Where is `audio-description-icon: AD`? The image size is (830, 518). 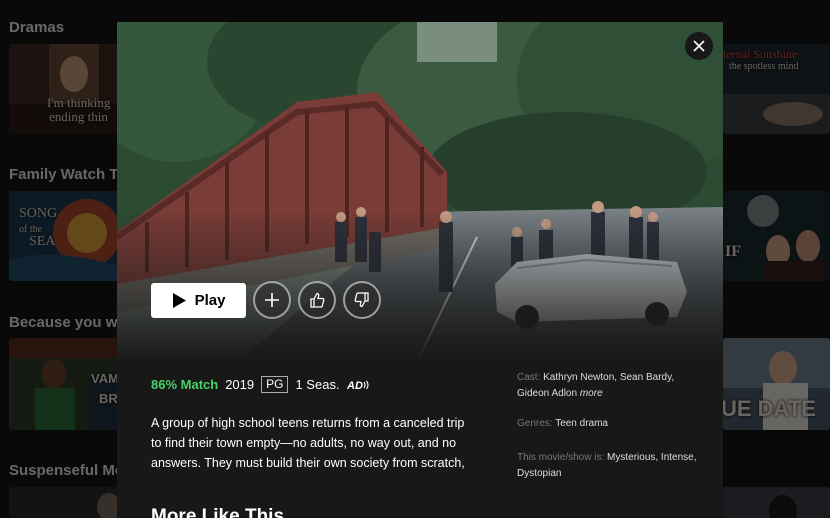 audio-description-icon: AD is located at coordinates (359, 385).